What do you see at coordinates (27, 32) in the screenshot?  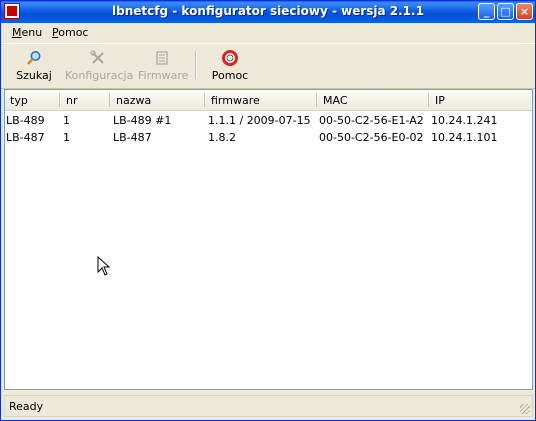 I see `menu-menu: Menu` at bounding box center [27, 32].